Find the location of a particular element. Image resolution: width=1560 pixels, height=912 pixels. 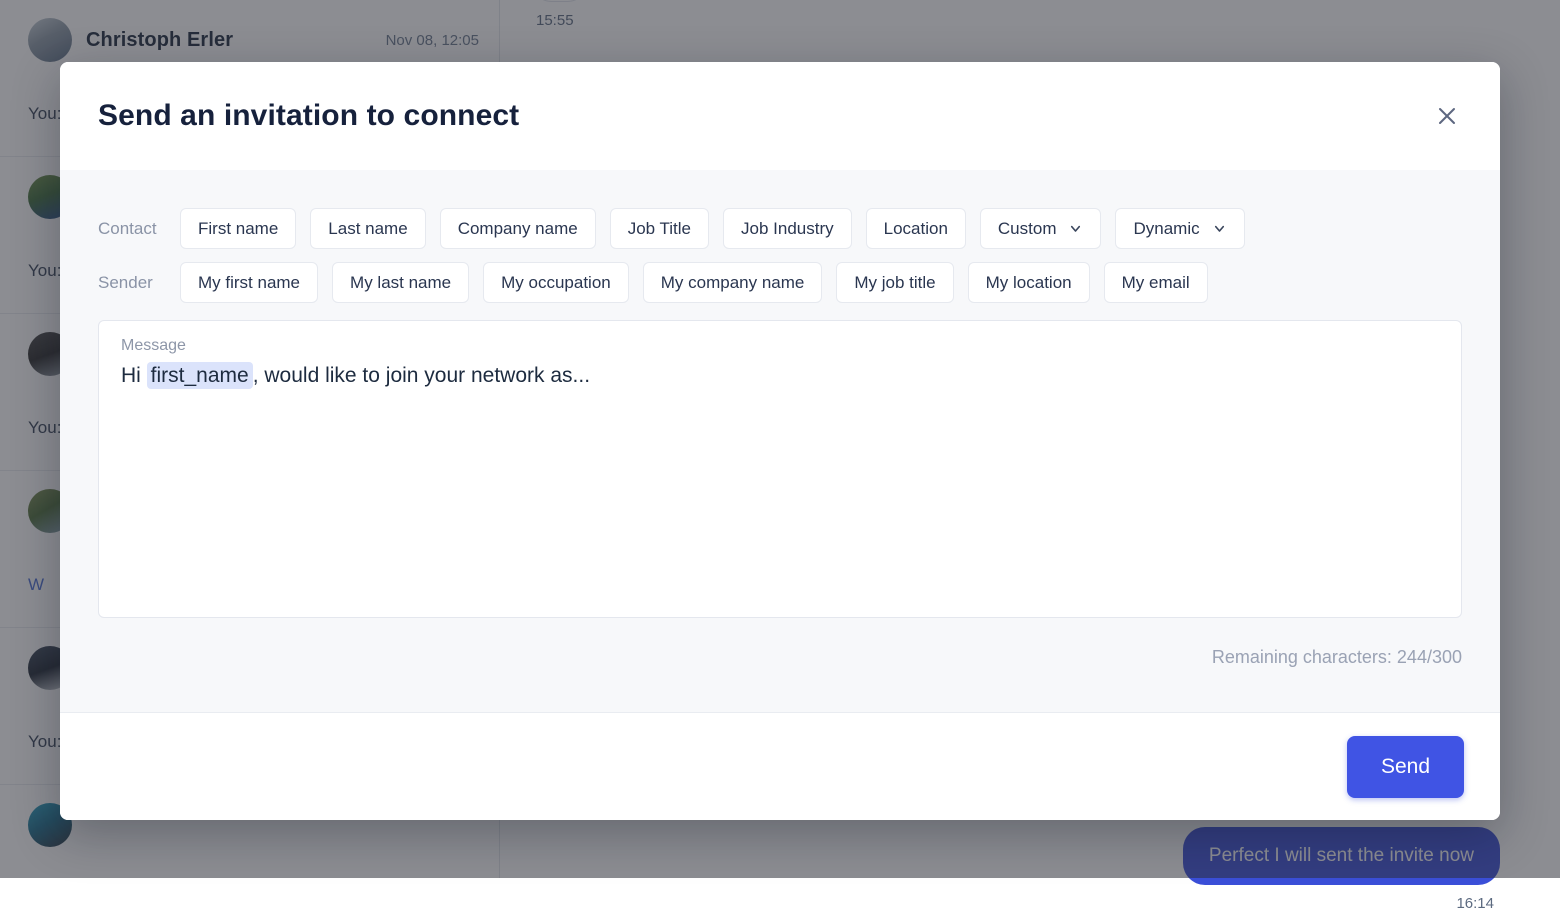

sender-chip-my-first-name: My first name is located at coordinates (249, 282).